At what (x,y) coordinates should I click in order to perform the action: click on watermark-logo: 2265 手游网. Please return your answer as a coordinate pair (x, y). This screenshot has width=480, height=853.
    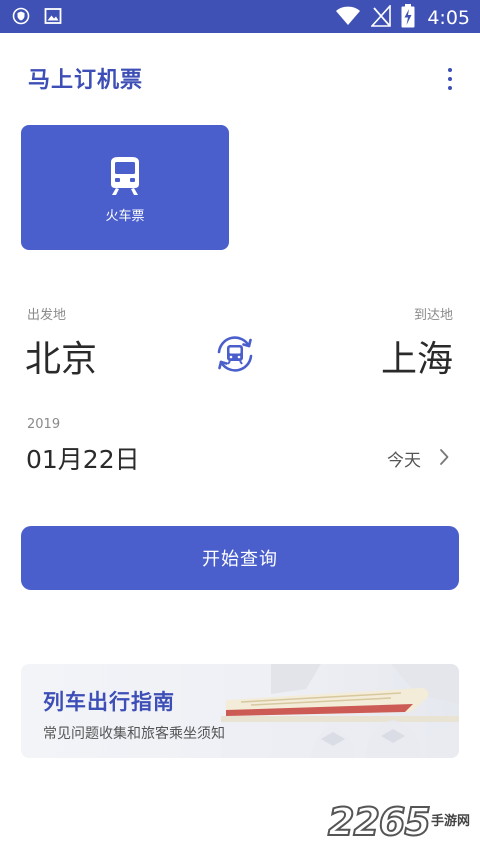
    Looking at the image, I should click on (402, 822).